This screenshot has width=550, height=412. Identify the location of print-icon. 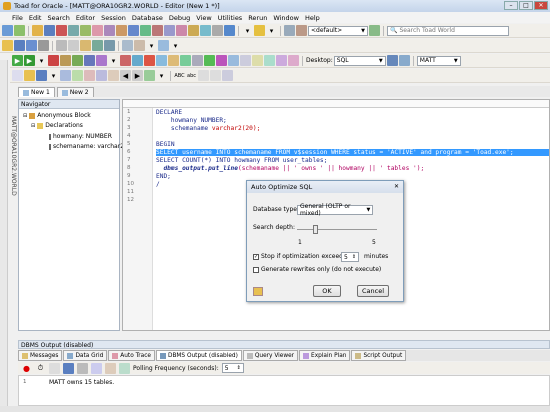
(43, 45).